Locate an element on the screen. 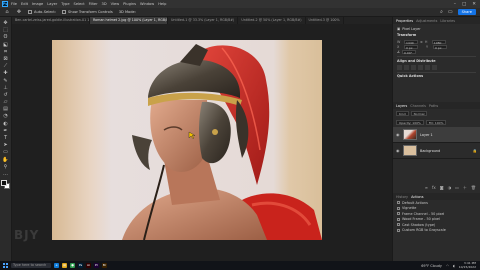  wifi-icon: ◠ is located at coordinates (447, 266).